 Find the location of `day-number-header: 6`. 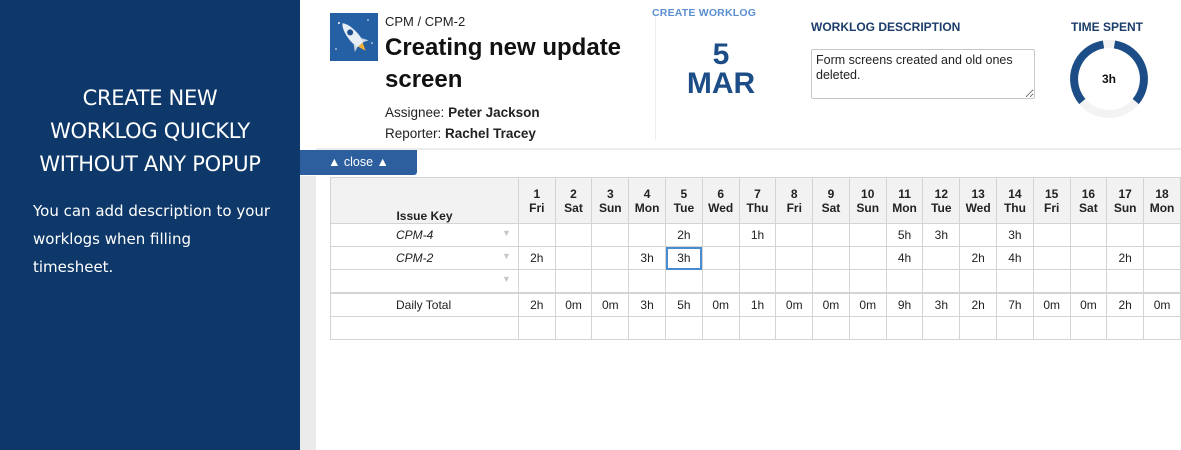

day-number-header: 6 is located at coordinates (720, 189).